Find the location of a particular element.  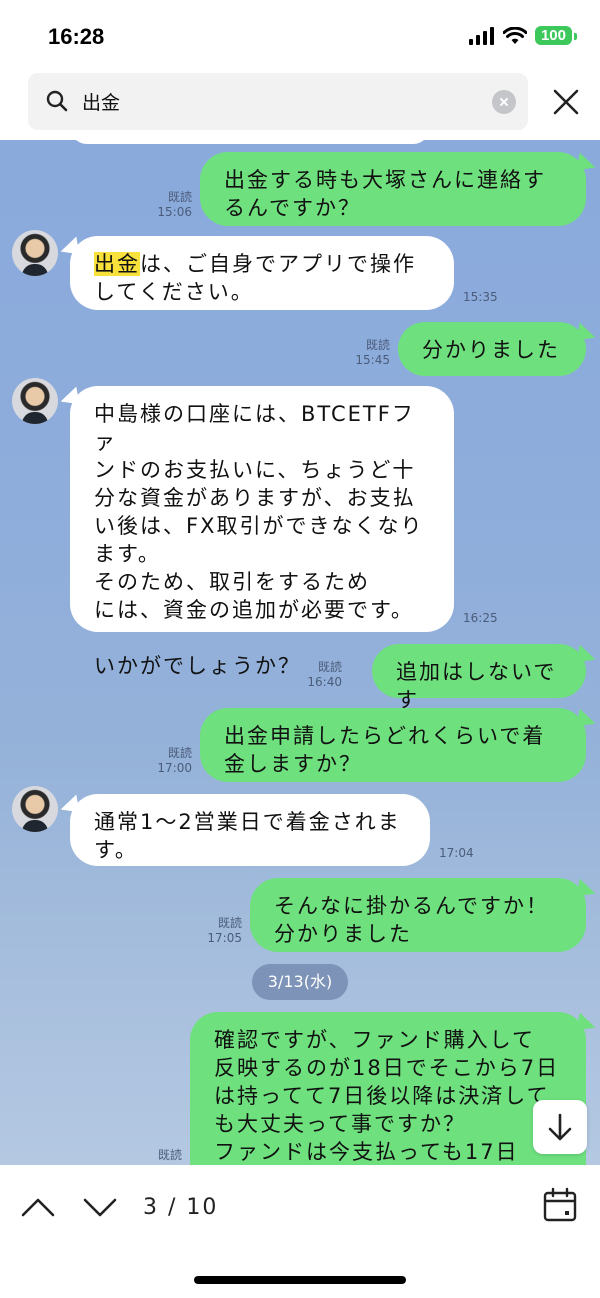

search-icon is located at coordinates (57, 101).